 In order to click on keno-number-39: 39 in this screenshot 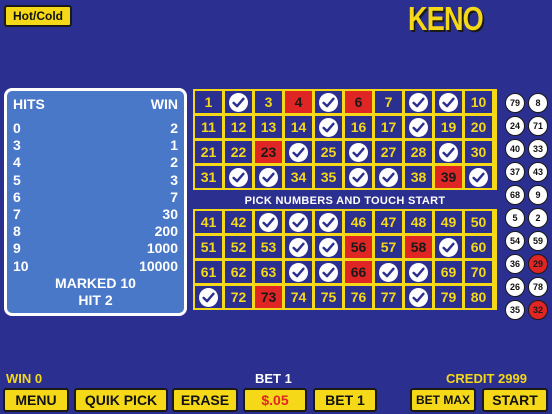, I will do `click(448, 177)`.